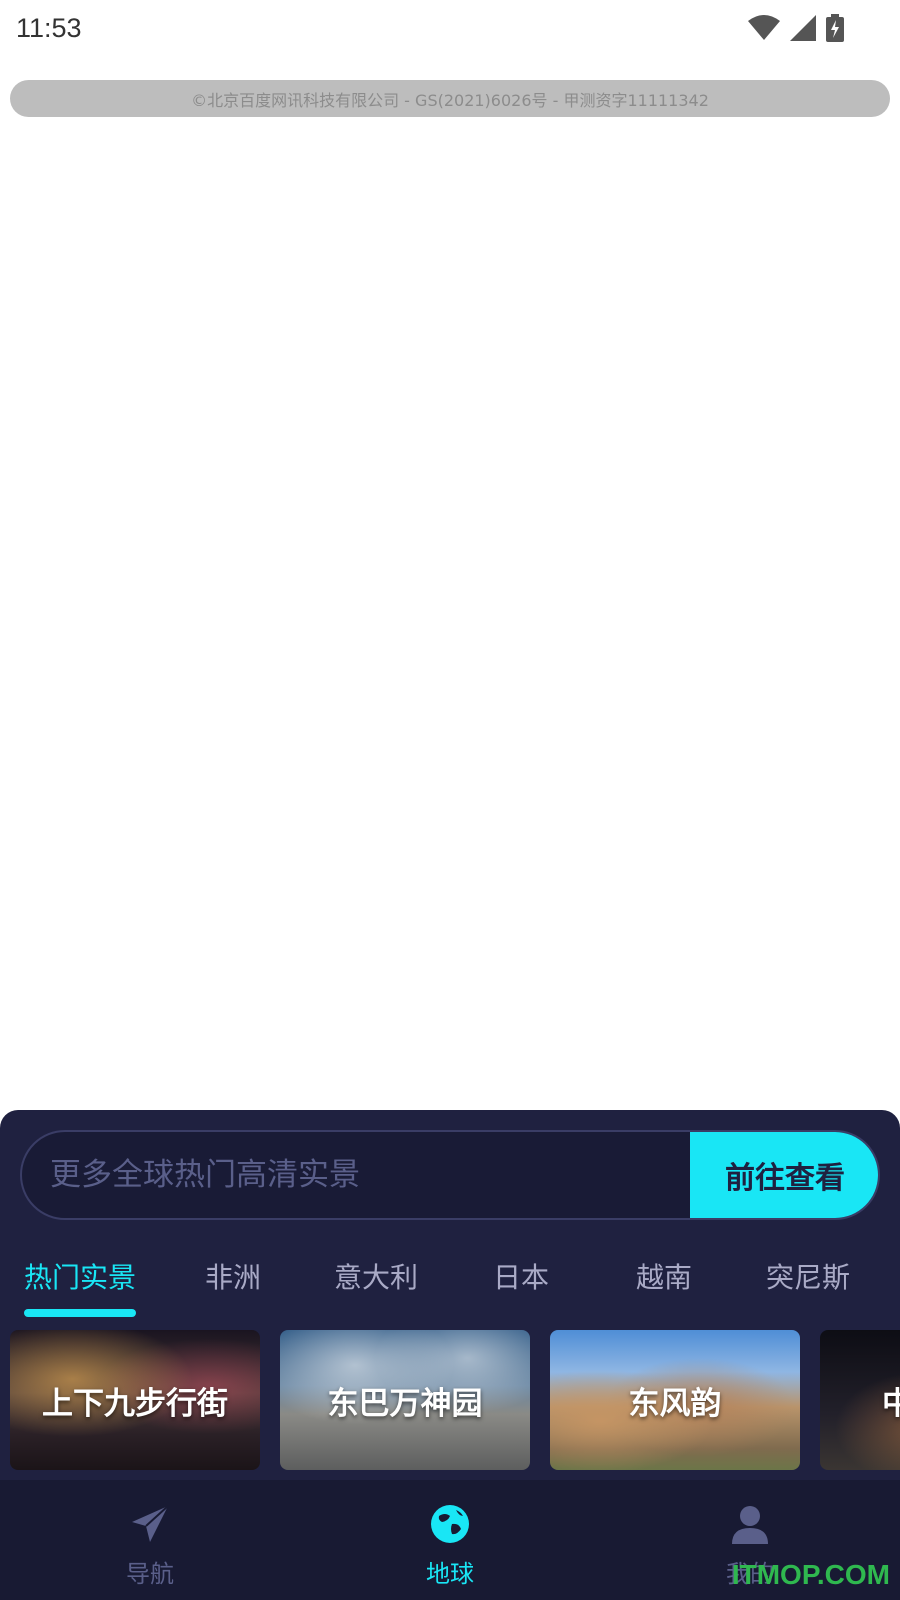 The width and height of the screenshot is (900, 1600). I want to click on paper-plane-icon, so click(150, 1524).